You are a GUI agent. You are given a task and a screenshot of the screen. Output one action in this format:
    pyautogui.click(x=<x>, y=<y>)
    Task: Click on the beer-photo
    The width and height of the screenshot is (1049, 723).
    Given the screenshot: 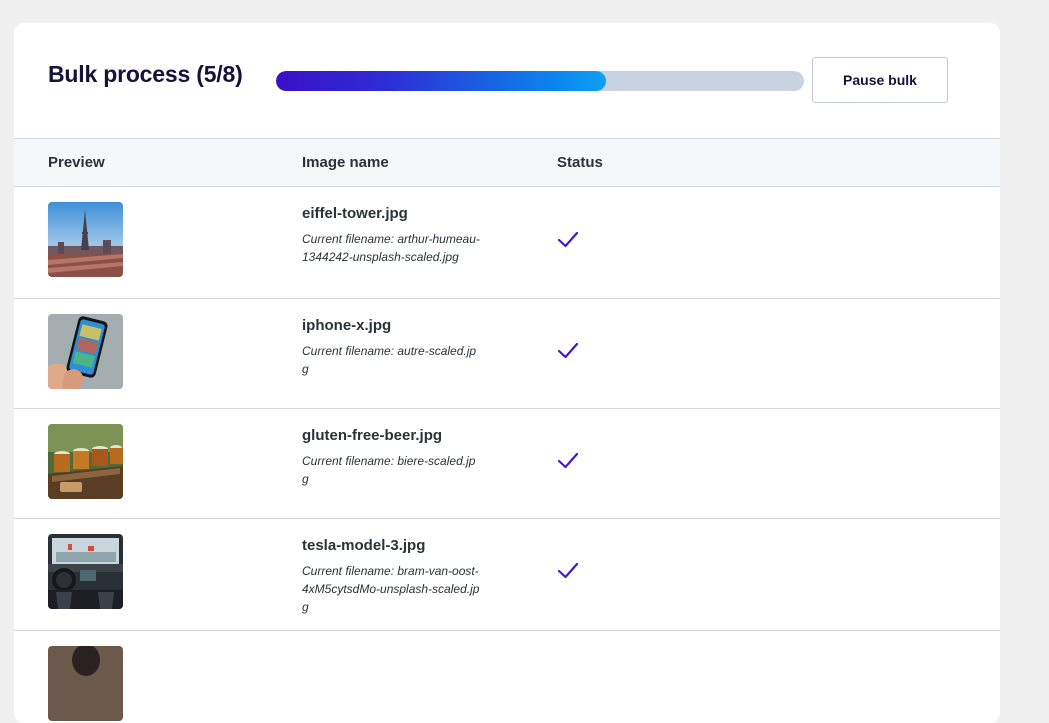 What is the action you would take?
    pyautogui.click(x=85, y=461)
    